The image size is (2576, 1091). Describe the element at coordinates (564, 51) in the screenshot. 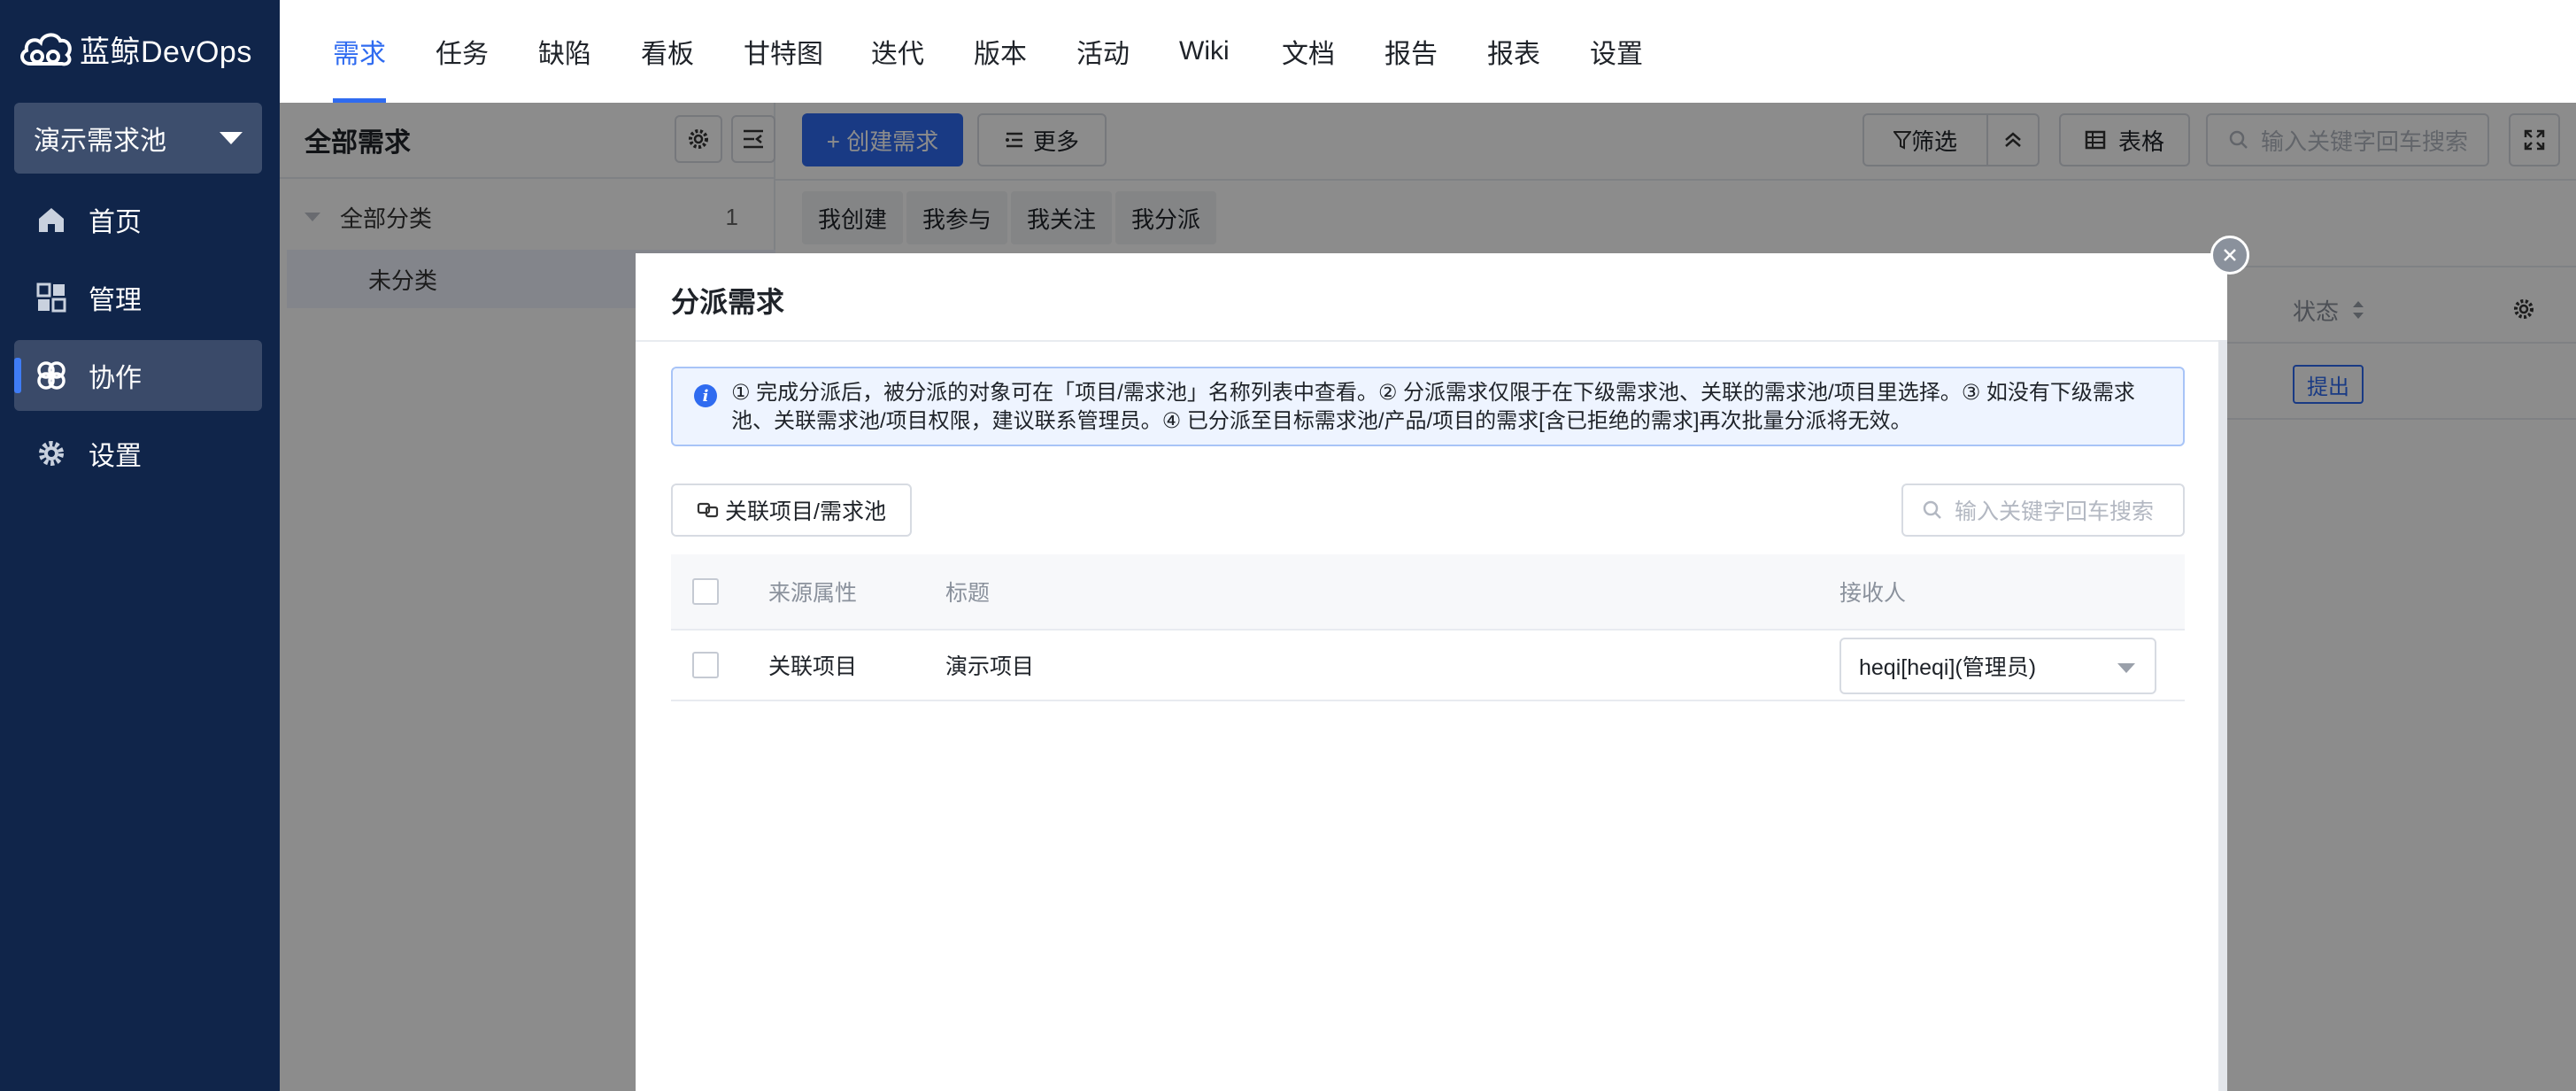

I see `tab-bugs: 缺陷` at that location.